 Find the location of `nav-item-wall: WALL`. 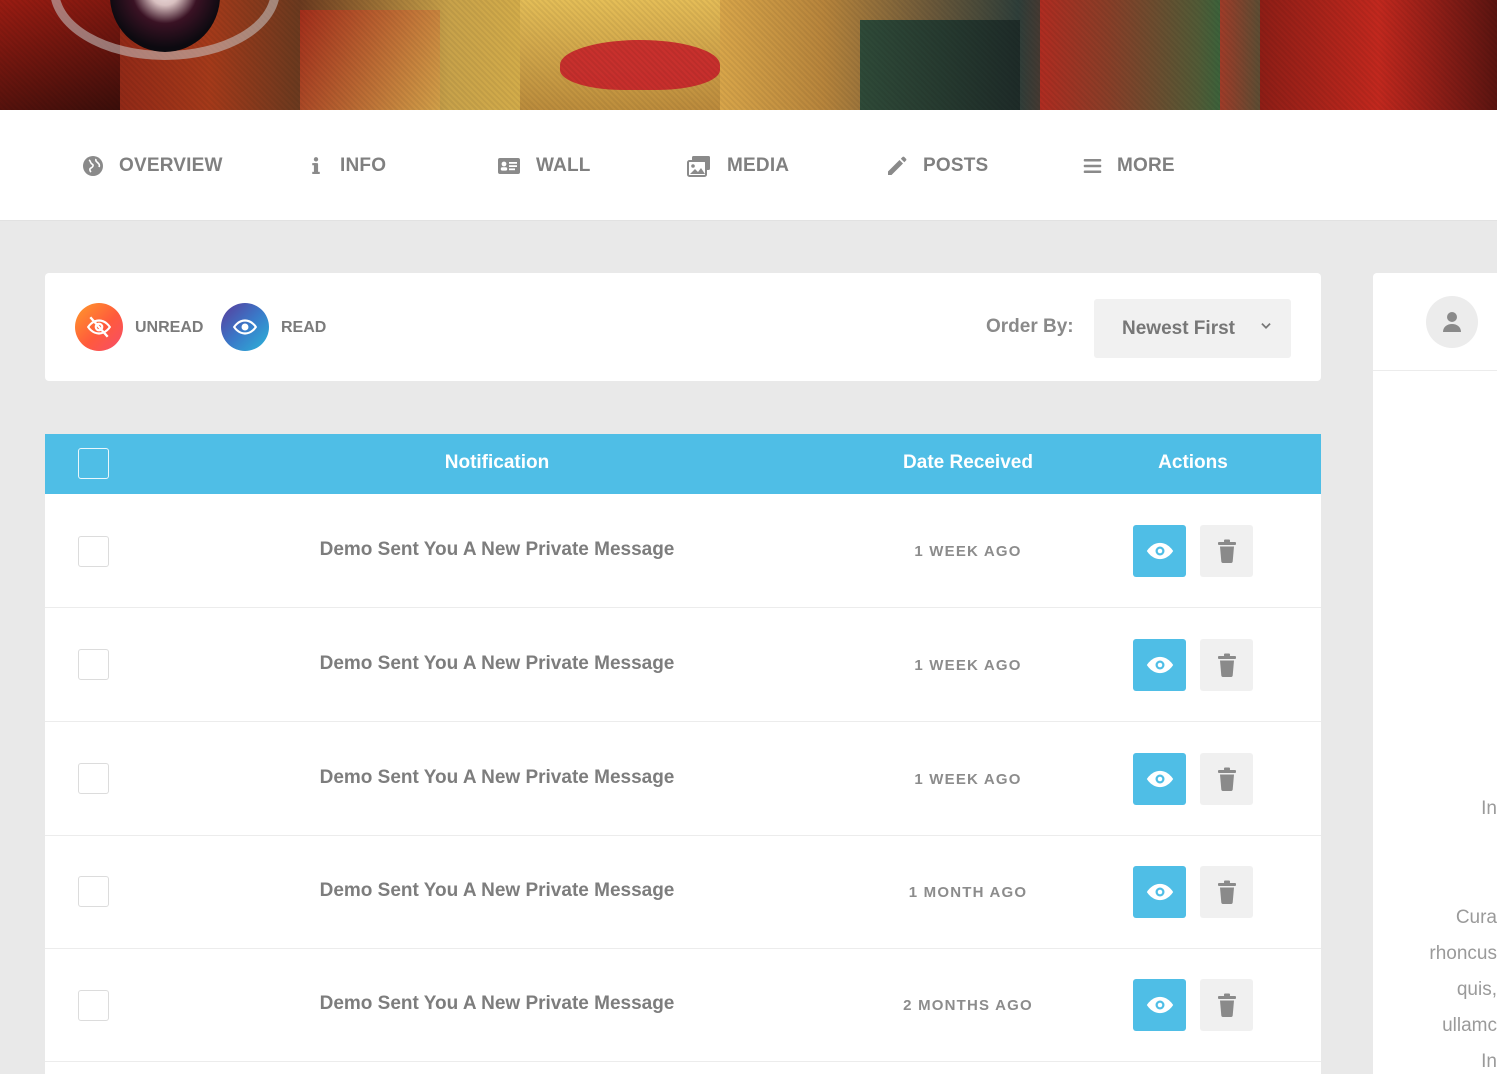

nav-item-wall: WALL is located at coordinates (543, 165).